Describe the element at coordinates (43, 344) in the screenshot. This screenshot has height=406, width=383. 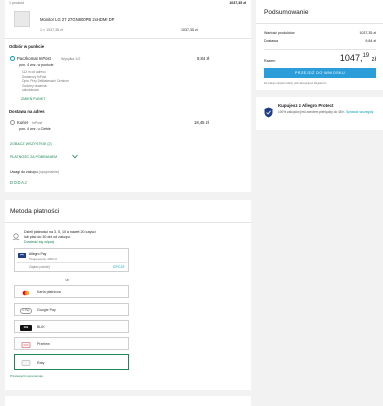
I see `method-label-transfer: Przelew` at that location.